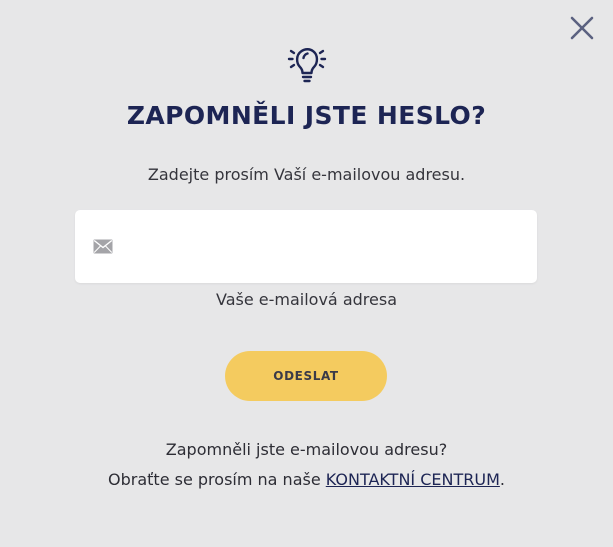  What do you see at coordinates (413, 479) in the screenshot?
I see `contact-center-link: KONTAKTNÍ CENTRUM` at bounding box center [413, 479].